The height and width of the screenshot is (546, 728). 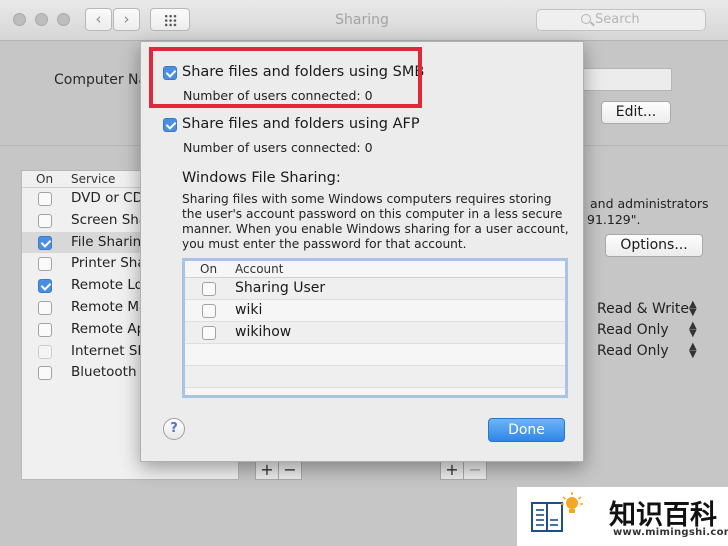 I want to click on back-button: ‹, so click(x=98, y=19).